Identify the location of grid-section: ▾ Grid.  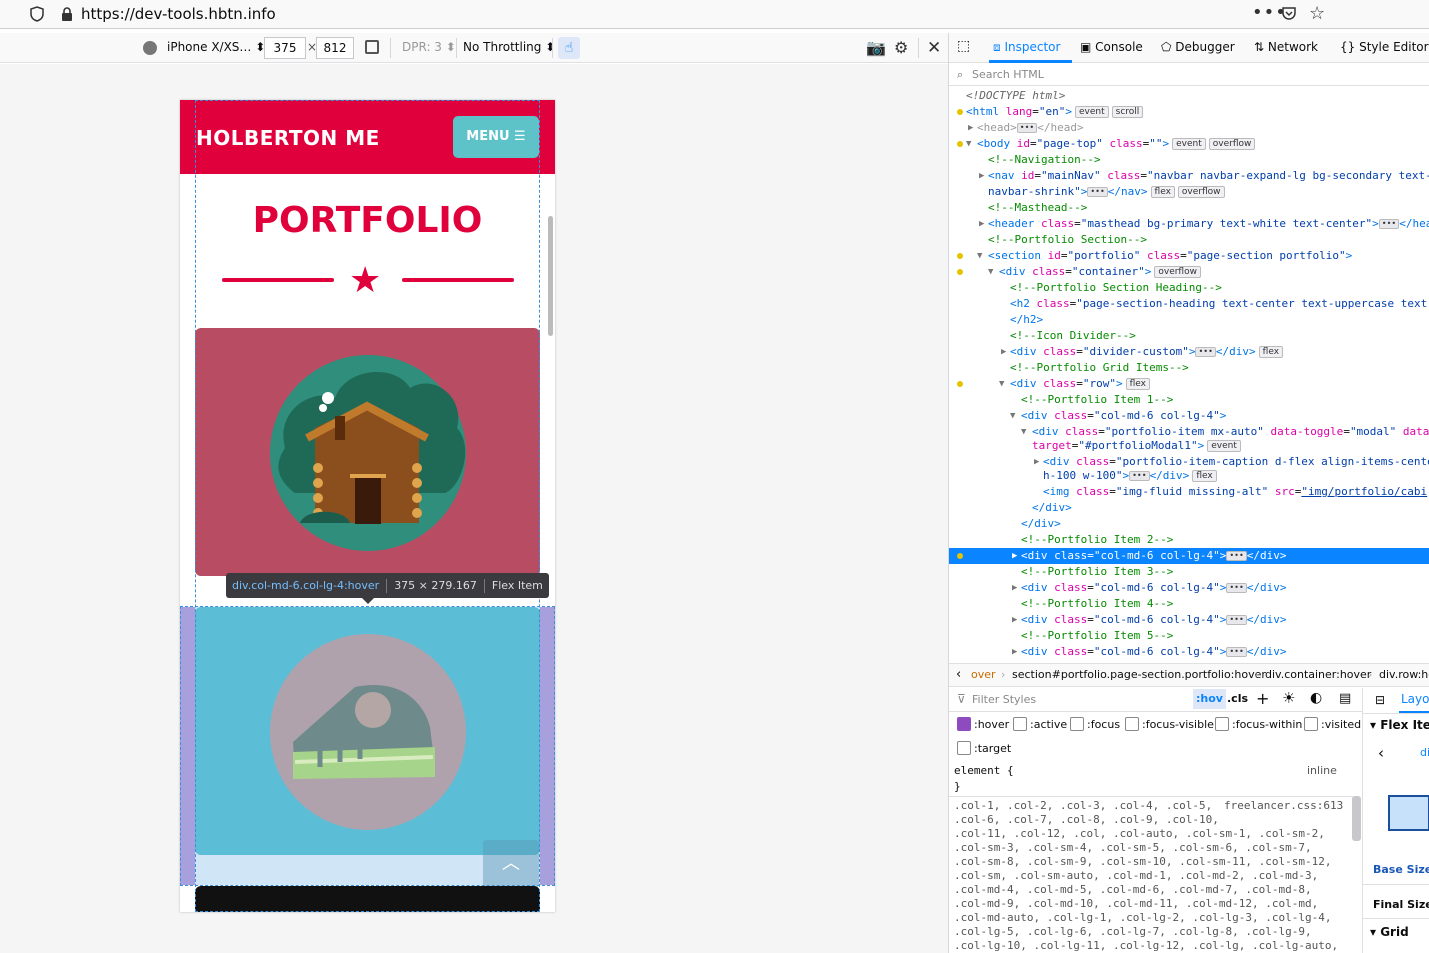
(1389, 932).